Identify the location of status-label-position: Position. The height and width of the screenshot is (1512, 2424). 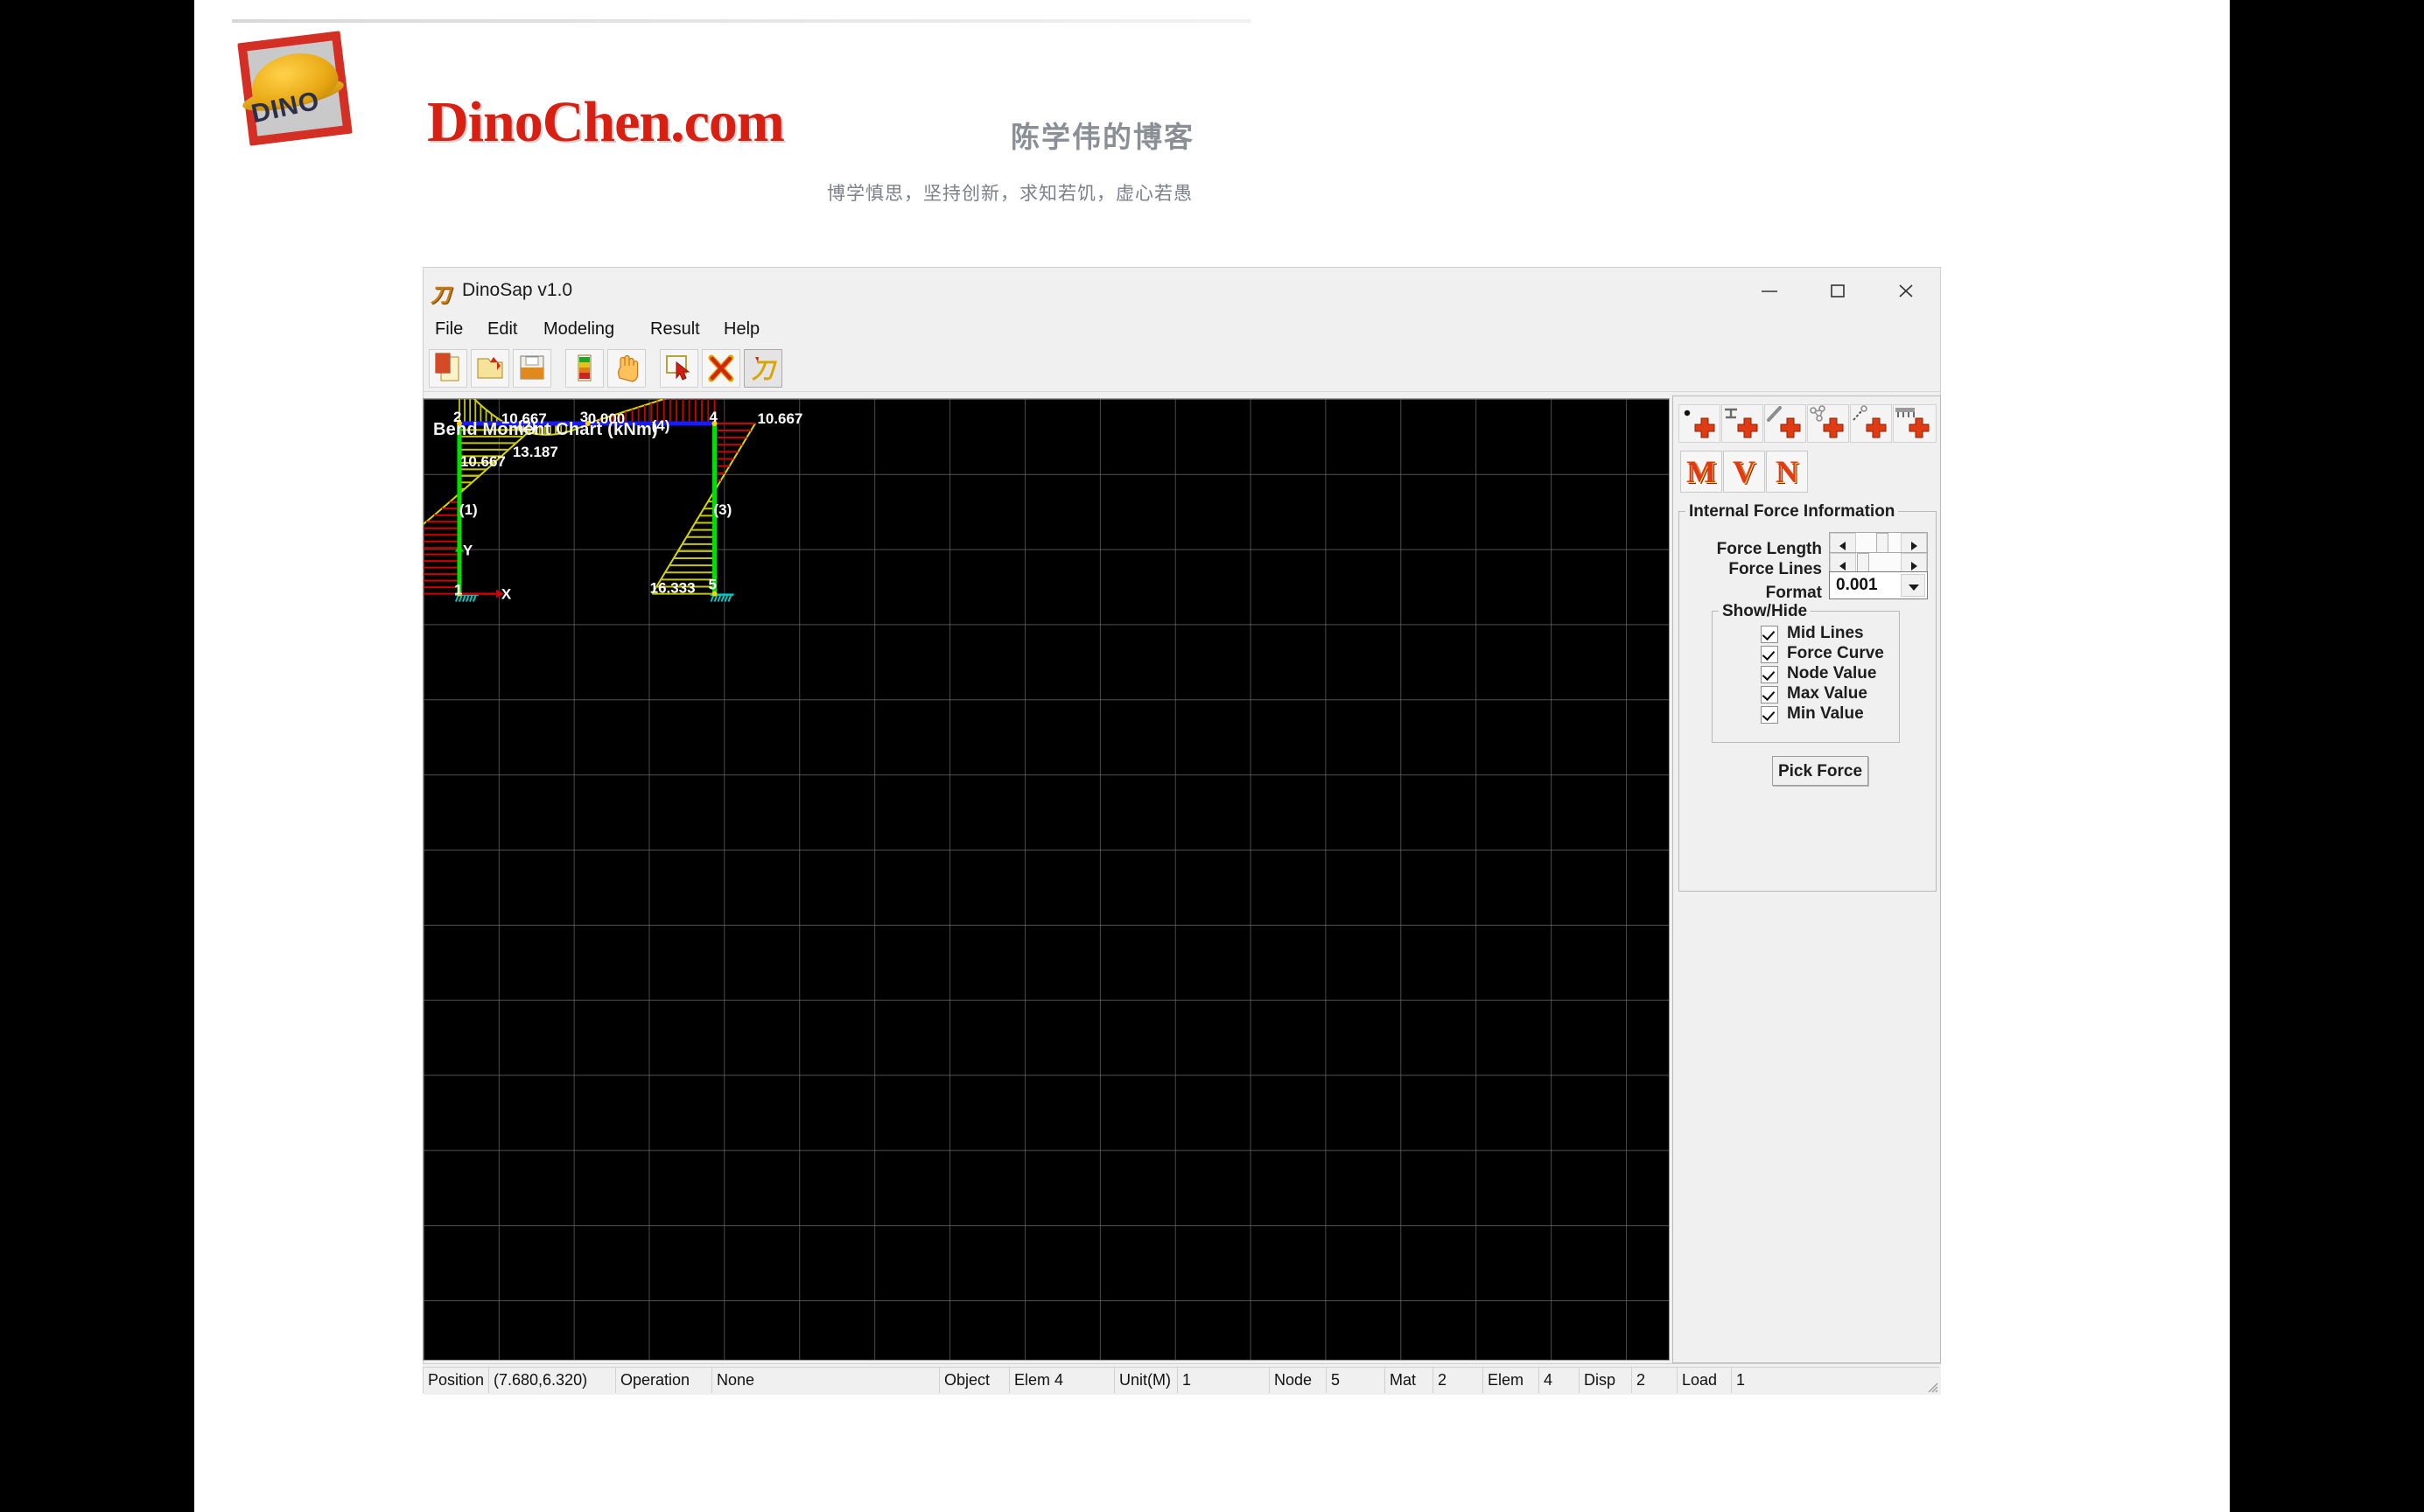
(455, 1380).